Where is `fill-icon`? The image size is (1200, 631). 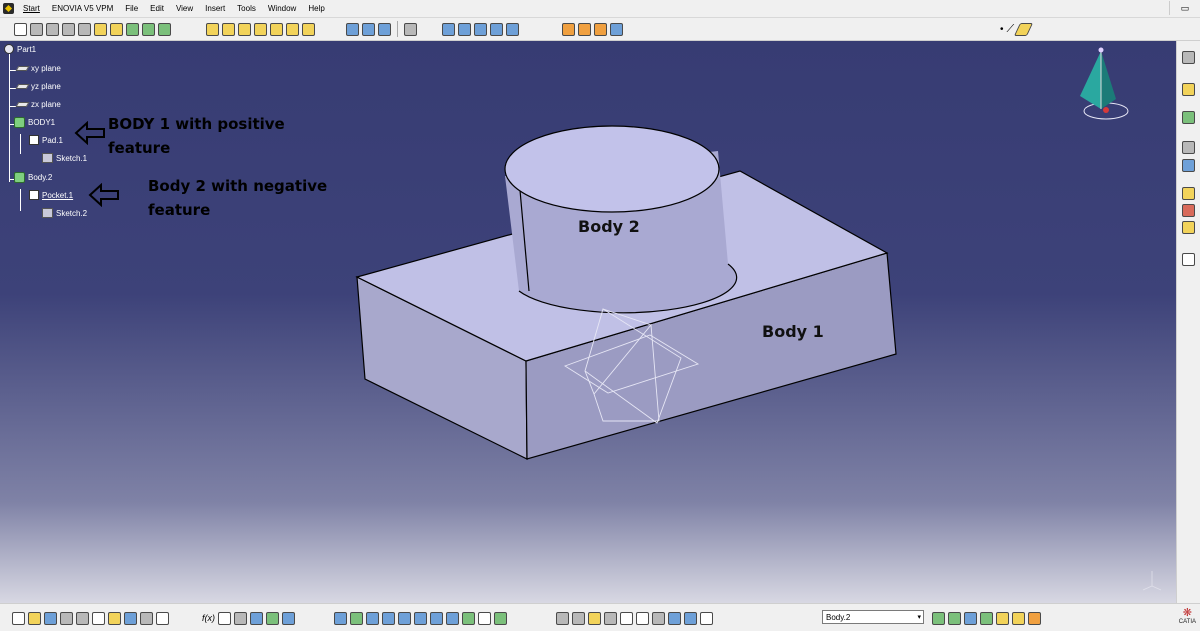
fill-icon is located at coordinates (1002, 618).